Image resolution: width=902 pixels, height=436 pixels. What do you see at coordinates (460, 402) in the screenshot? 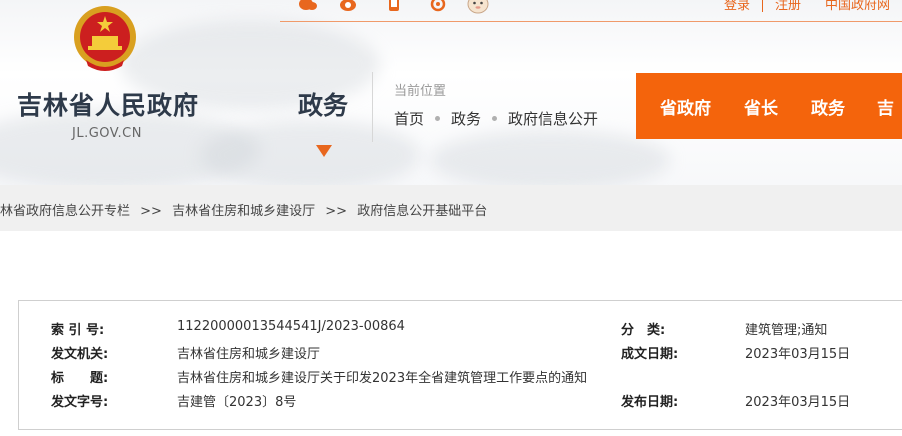
I see `info-row-docno: 发文字号: 吉建管〔2023〕8号 发布日期: 2023年03月15日` at bounding box center [460, 402].